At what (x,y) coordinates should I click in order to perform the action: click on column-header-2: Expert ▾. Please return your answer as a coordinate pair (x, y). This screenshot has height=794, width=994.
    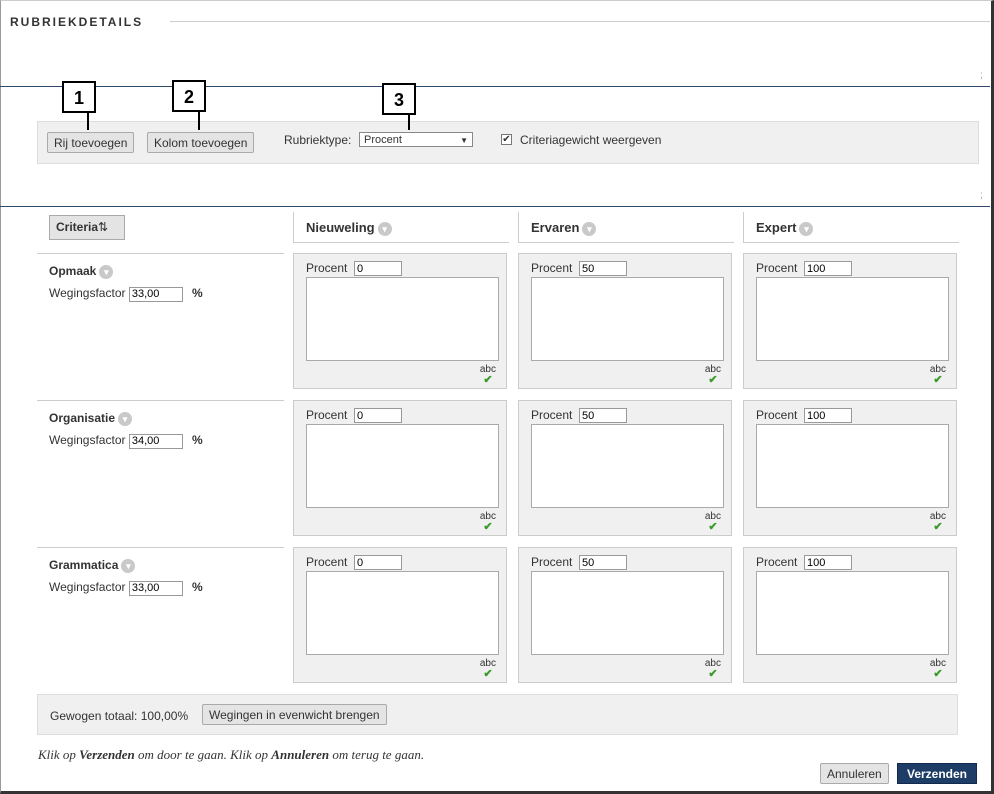
    Looking at the image, I should click on (785, 228).